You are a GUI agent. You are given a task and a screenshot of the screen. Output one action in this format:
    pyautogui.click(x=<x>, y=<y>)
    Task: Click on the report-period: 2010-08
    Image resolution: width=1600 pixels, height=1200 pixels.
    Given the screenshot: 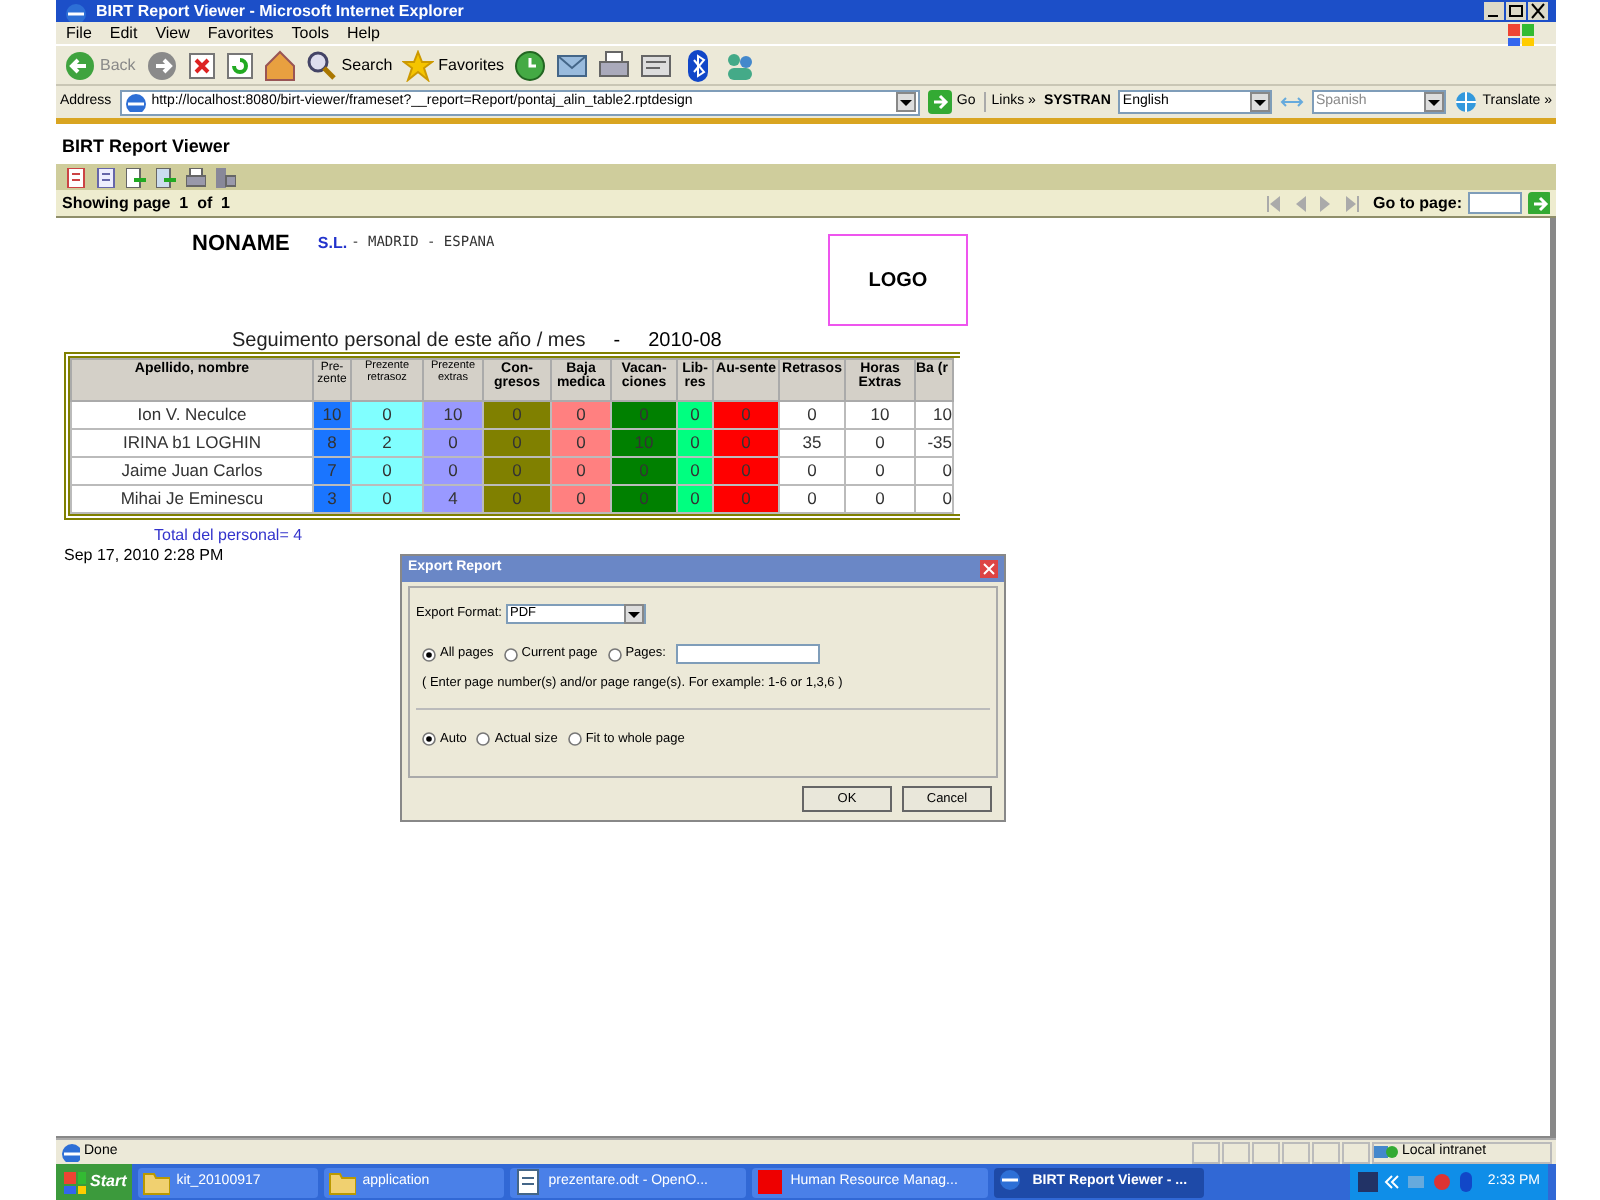 What is the action you would take?
    pyautogui.click(x=685, y=342)
    